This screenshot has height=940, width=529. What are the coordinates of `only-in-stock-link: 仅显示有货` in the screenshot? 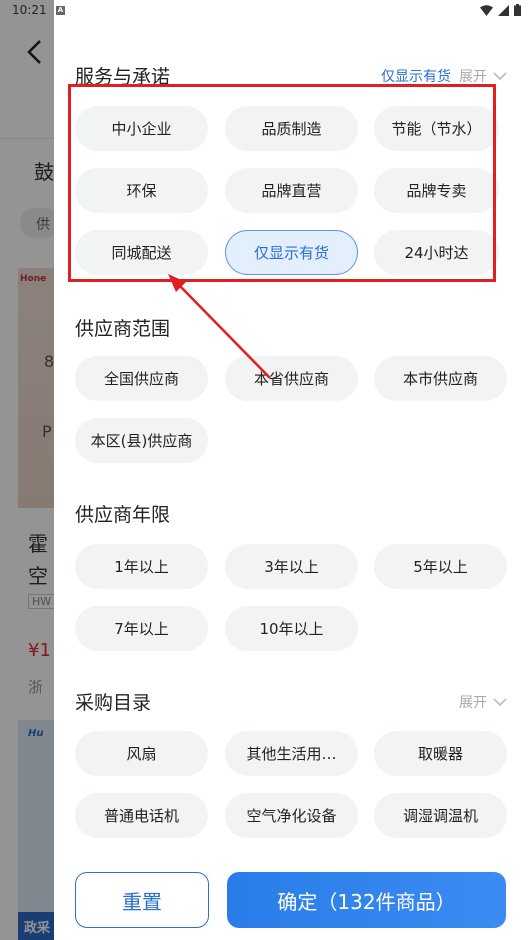 It's located at (416, 76).